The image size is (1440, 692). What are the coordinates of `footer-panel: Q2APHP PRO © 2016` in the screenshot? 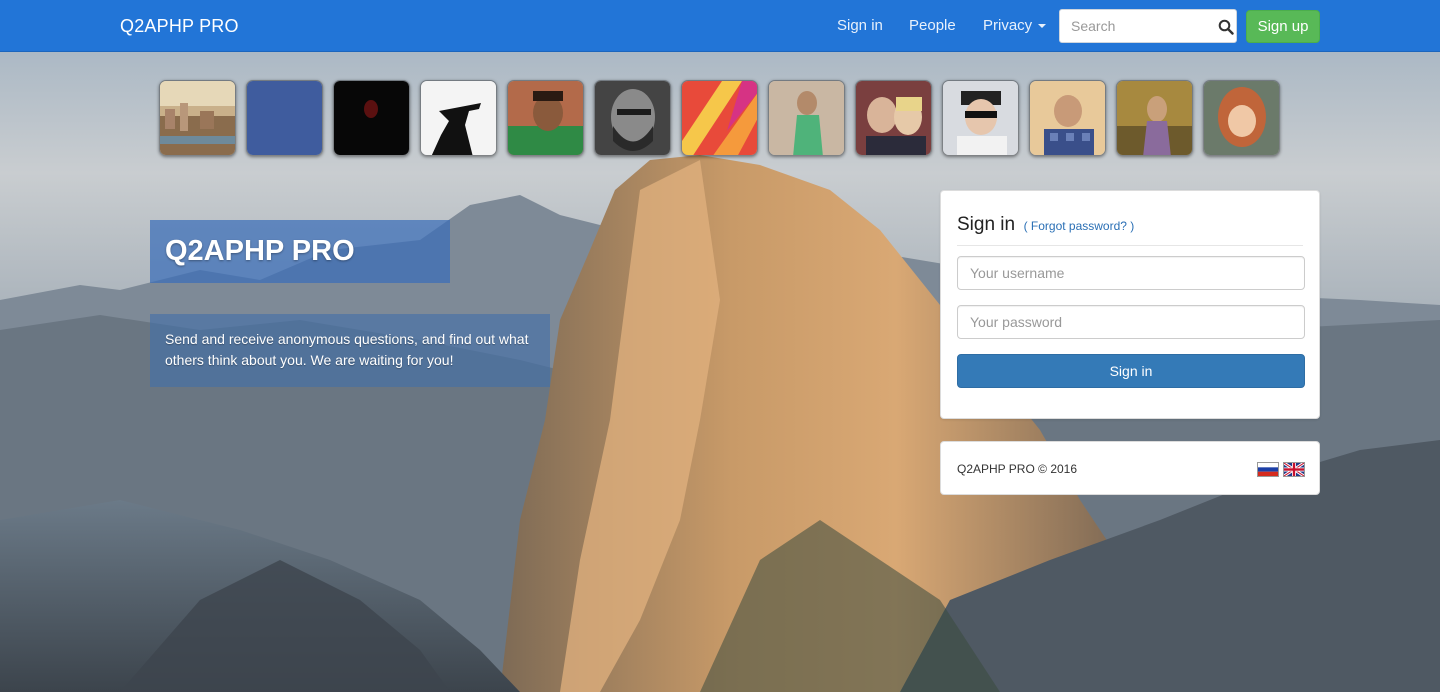 It's located at (1130, 468).